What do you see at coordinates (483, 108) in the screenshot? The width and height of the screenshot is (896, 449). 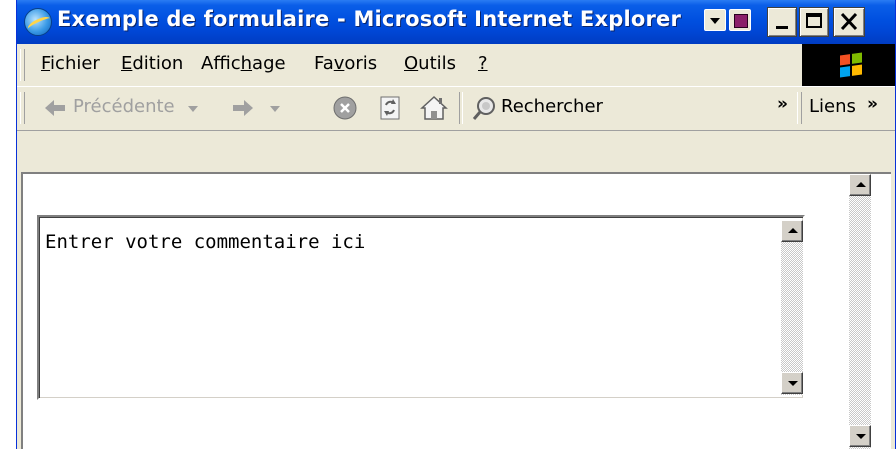 I see `search-icon` at bounding box center [483, 108].